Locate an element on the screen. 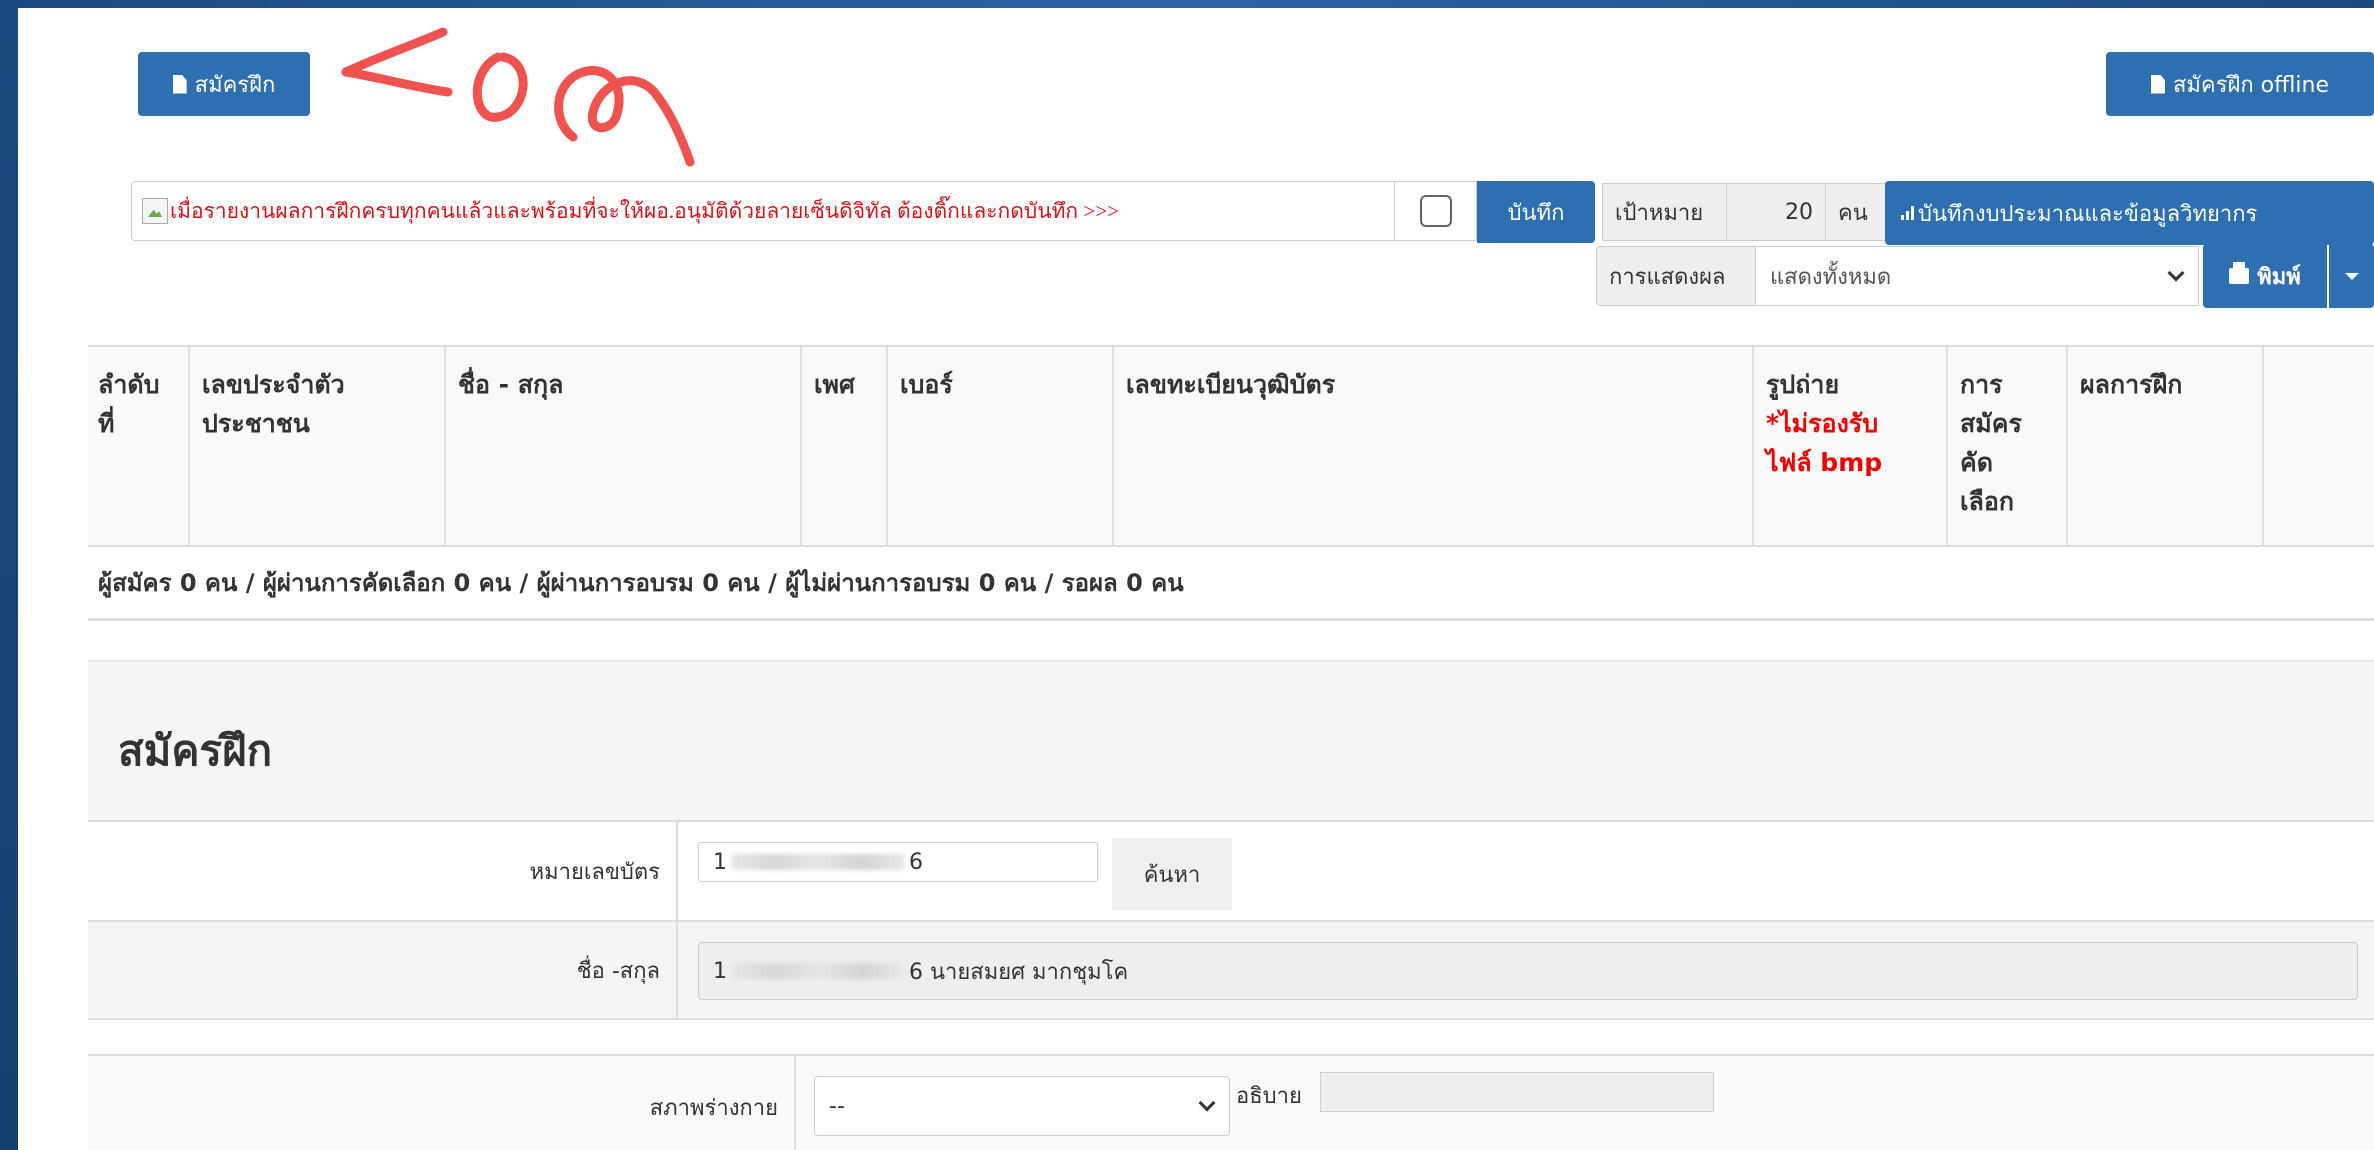 Image resolution: width=2374 pixels, height=1150 pixels. display-select: แสดงทั้งหมด is located at coordinates (1977, 276).